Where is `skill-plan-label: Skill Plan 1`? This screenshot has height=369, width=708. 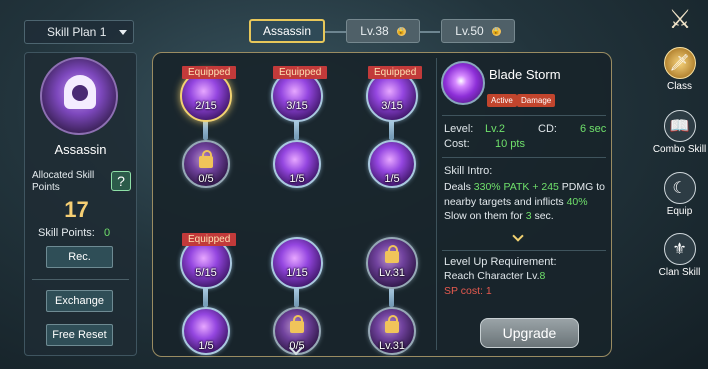
skill-plan-label: Skill Plan 1 is located at coordinates (77, 32).